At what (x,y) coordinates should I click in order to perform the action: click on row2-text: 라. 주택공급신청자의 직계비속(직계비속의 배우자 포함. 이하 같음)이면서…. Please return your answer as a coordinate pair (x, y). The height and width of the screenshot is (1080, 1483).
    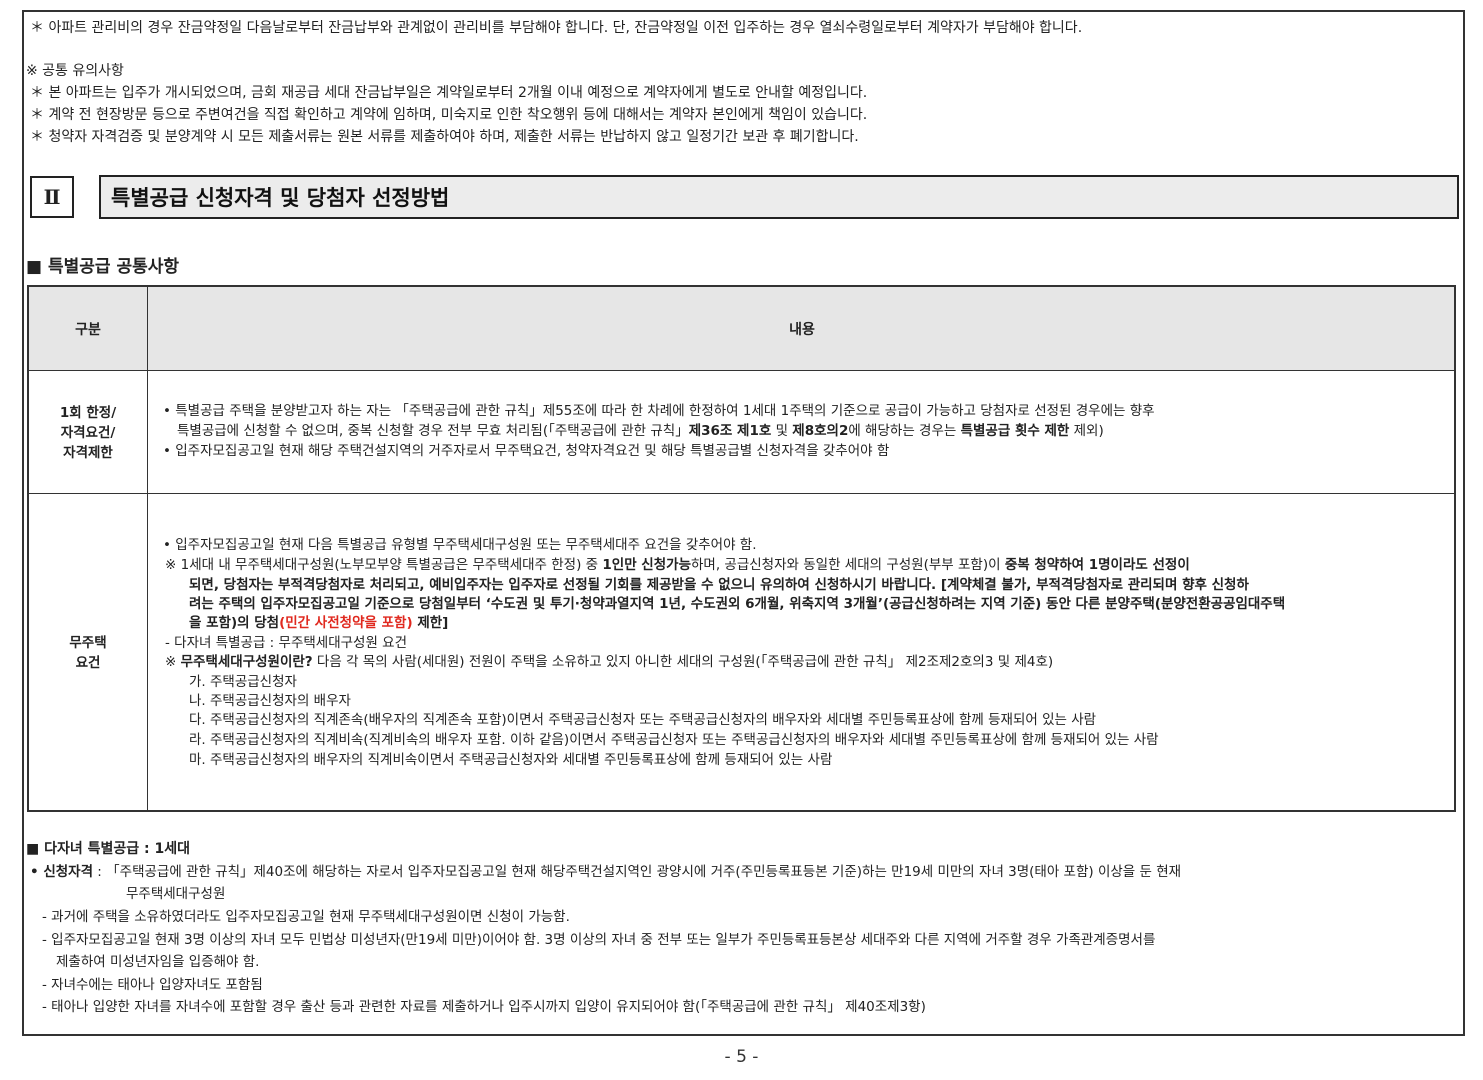
    Looking at the image, I should click on (674, 740).